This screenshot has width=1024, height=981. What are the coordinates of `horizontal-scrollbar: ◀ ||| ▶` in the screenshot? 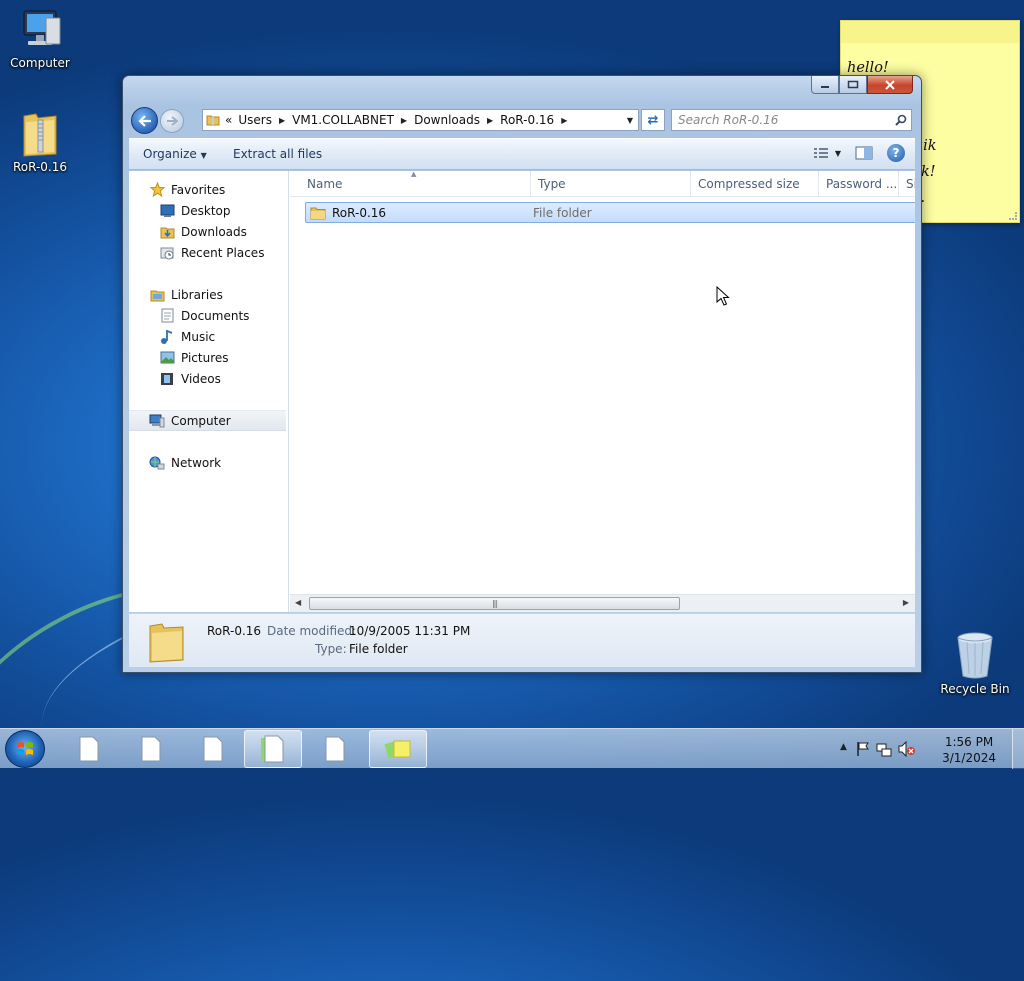 It's located at (602, 603).